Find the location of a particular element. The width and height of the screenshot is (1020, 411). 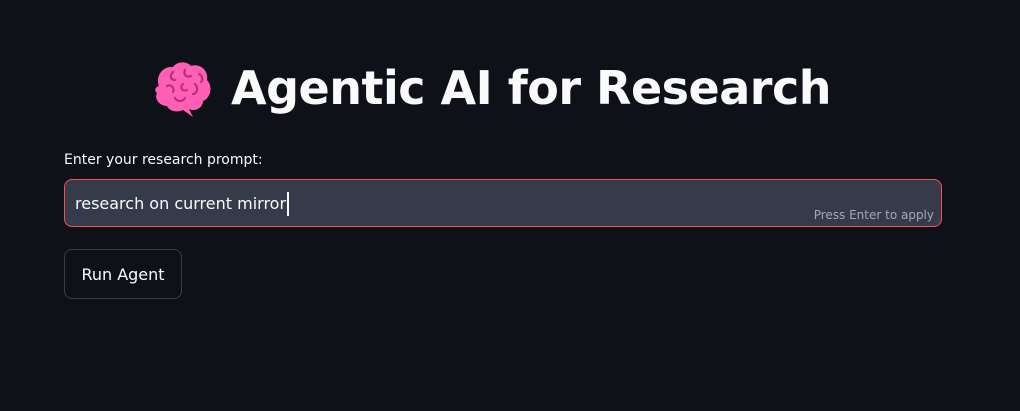

prompt-label: Enter your research prompt: is located at coordinates (163, 160).